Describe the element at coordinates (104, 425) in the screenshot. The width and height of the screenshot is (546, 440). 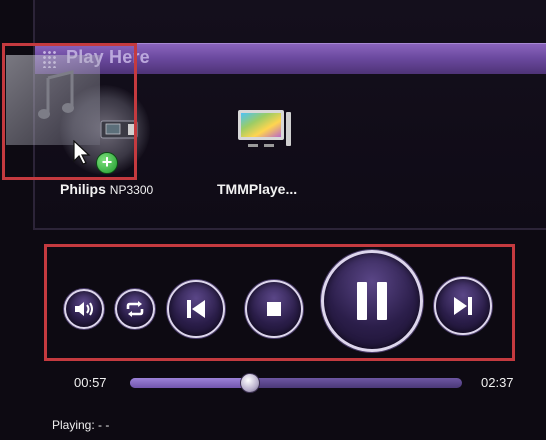
I see `playing-value: - -` at that location.